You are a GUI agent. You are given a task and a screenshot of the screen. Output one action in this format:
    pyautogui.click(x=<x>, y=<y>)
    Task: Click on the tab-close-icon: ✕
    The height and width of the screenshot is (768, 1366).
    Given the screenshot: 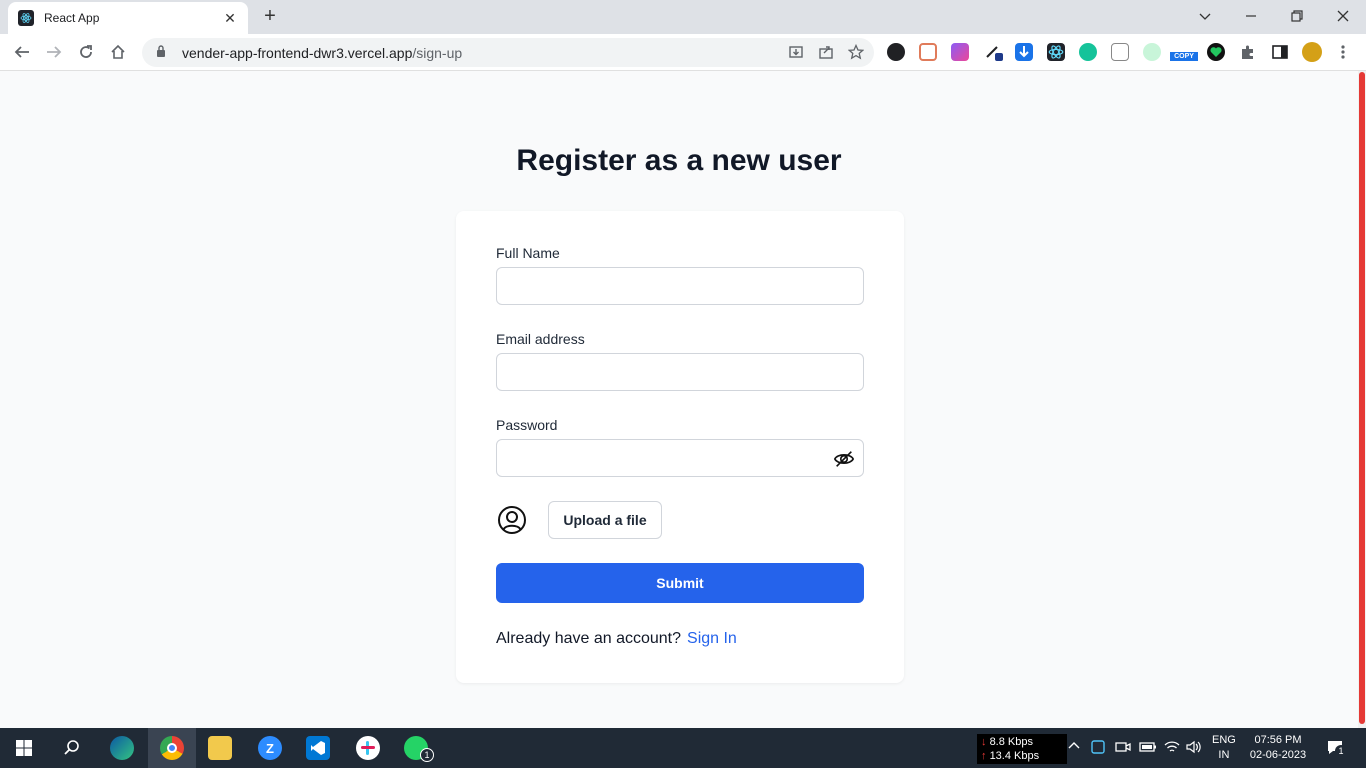 What is the action you would take?
    pyautogui.click(x=230, y=18)
    